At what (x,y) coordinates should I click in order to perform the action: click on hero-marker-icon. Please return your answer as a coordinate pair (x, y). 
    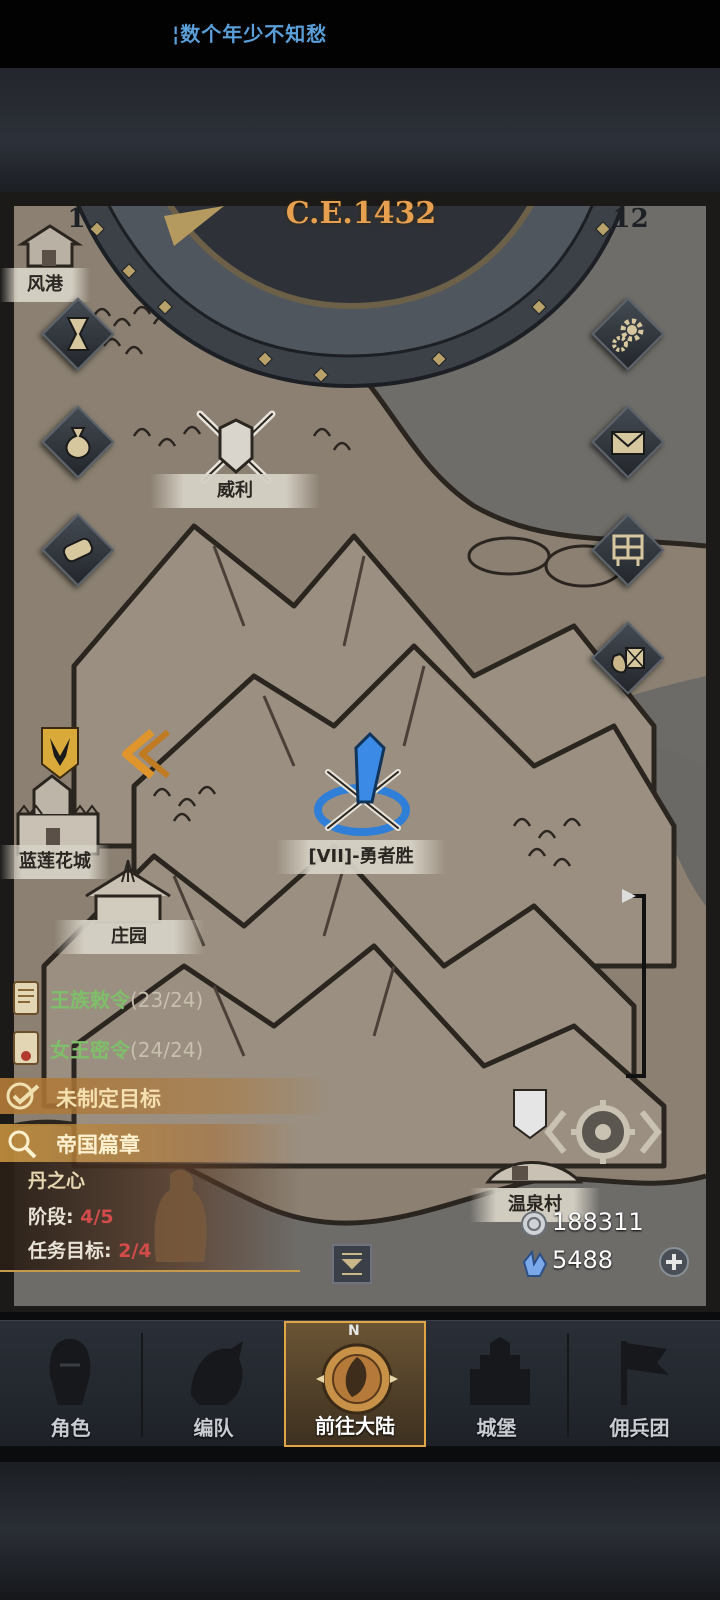
    Looking at the image, I should click on (365, 787).